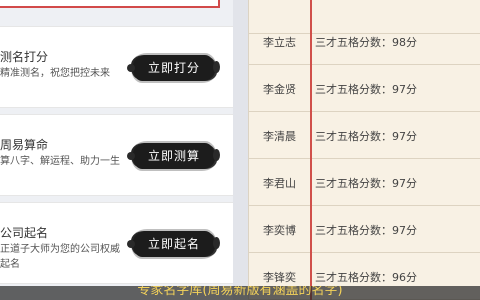  I want to click on service-card-name-score: 测名打分 精准测名，祝您把控未来 立即打分, so click(116, 67).